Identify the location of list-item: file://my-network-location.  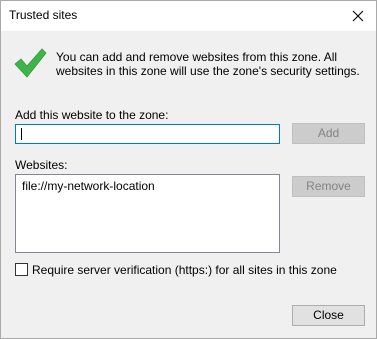
(88, 186).